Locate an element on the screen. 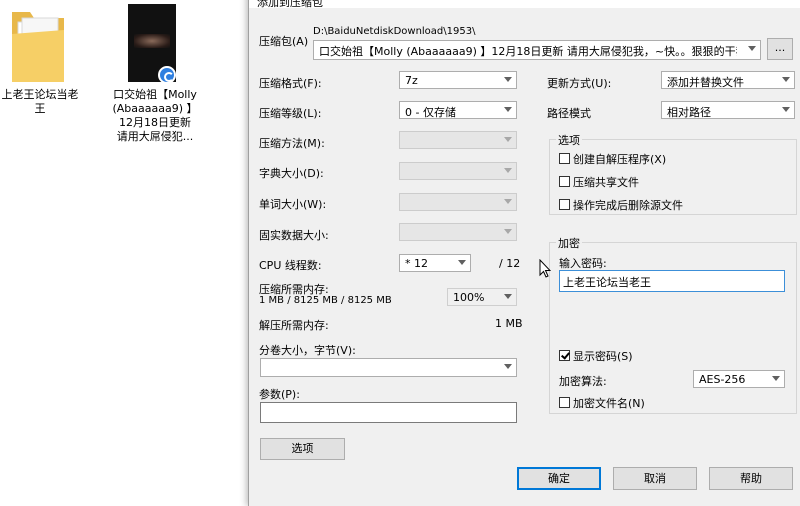 The width and height of the screenshot is (800, 506). show-password-checkbox is located at coordinates (564, 355).